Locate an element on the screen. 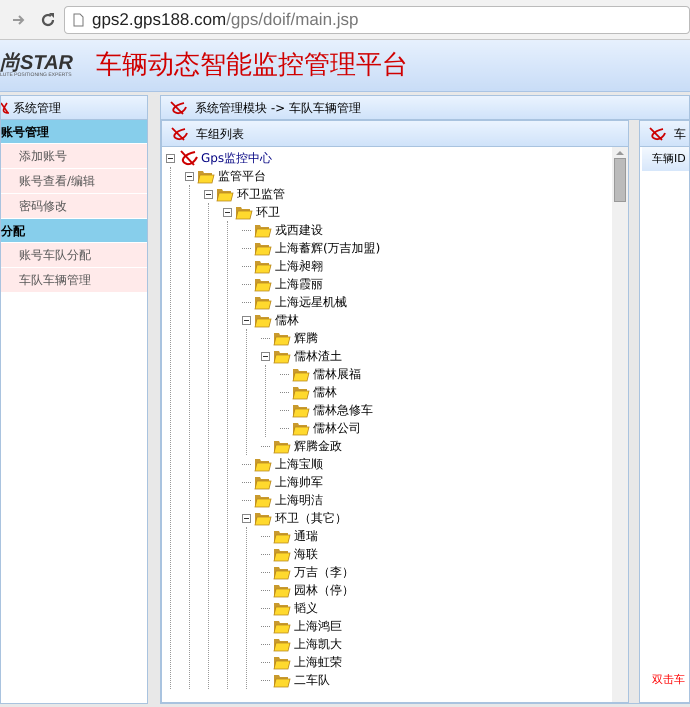 The image size is (690, 707). menu-item: 车队车辆管理 is located at coordinates (74, 280).